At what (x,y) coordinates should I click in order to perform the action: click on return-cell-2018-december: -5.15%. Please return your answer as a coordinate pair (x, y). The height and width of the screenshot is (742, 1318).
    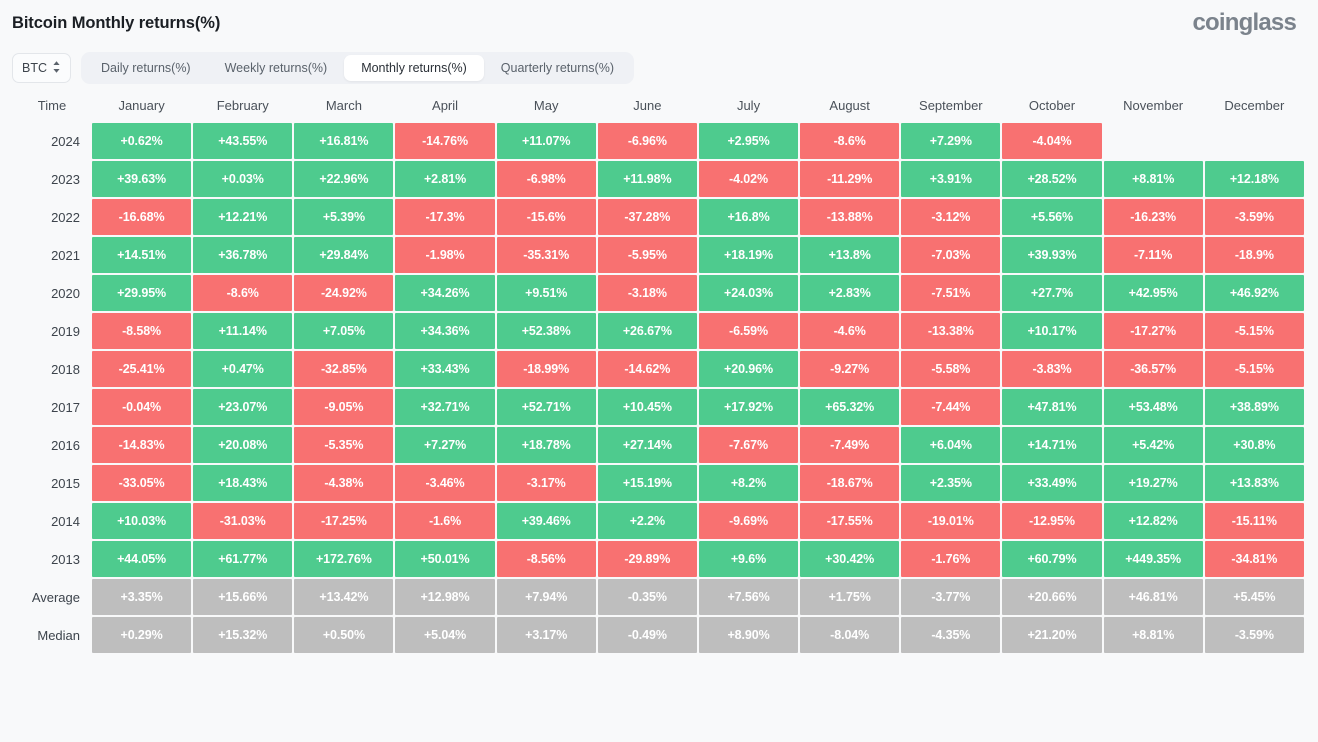
    Looking at the image, I should click on (1254, 369).